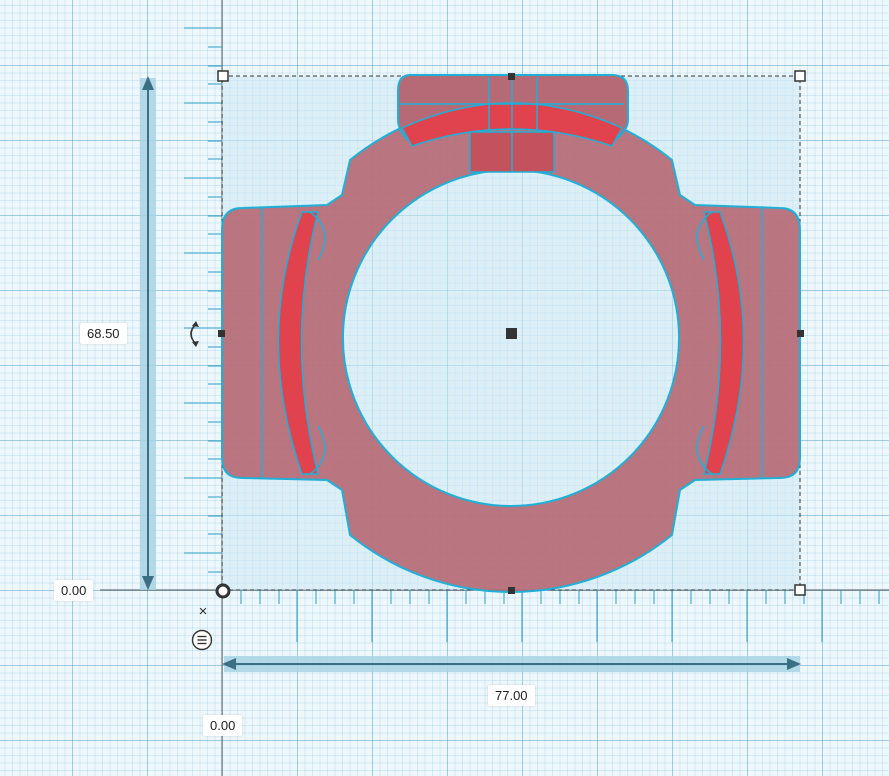  I want to click on corner-handle-top-left, so click(223, 76).